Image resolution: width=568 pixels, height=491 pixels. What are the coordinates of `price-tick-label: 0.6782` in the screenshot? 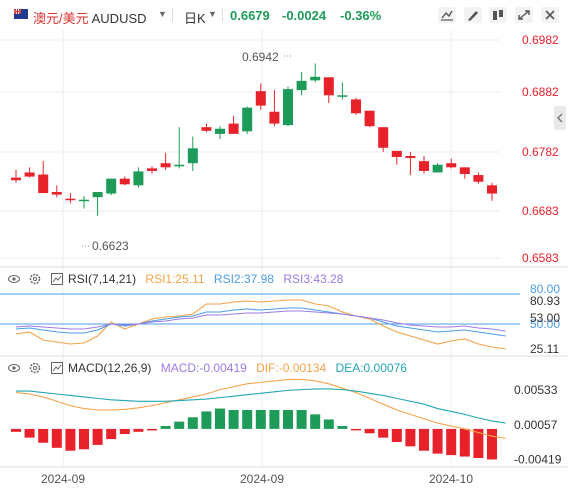 It's located at (540, 152).